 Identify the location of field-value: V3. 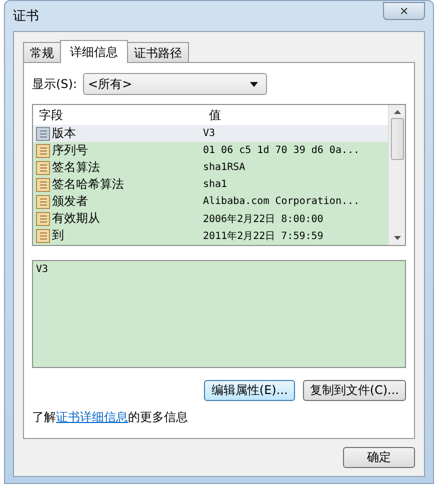
(209, 133).